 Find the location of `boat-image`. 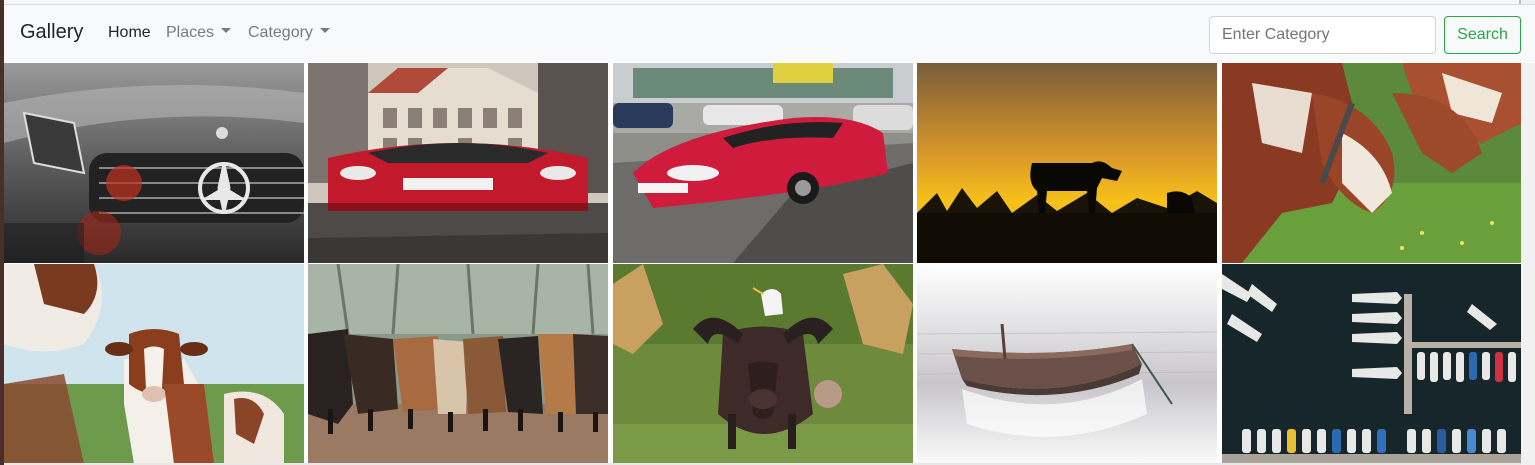

boat-image is located at coordinates (1067, 364).